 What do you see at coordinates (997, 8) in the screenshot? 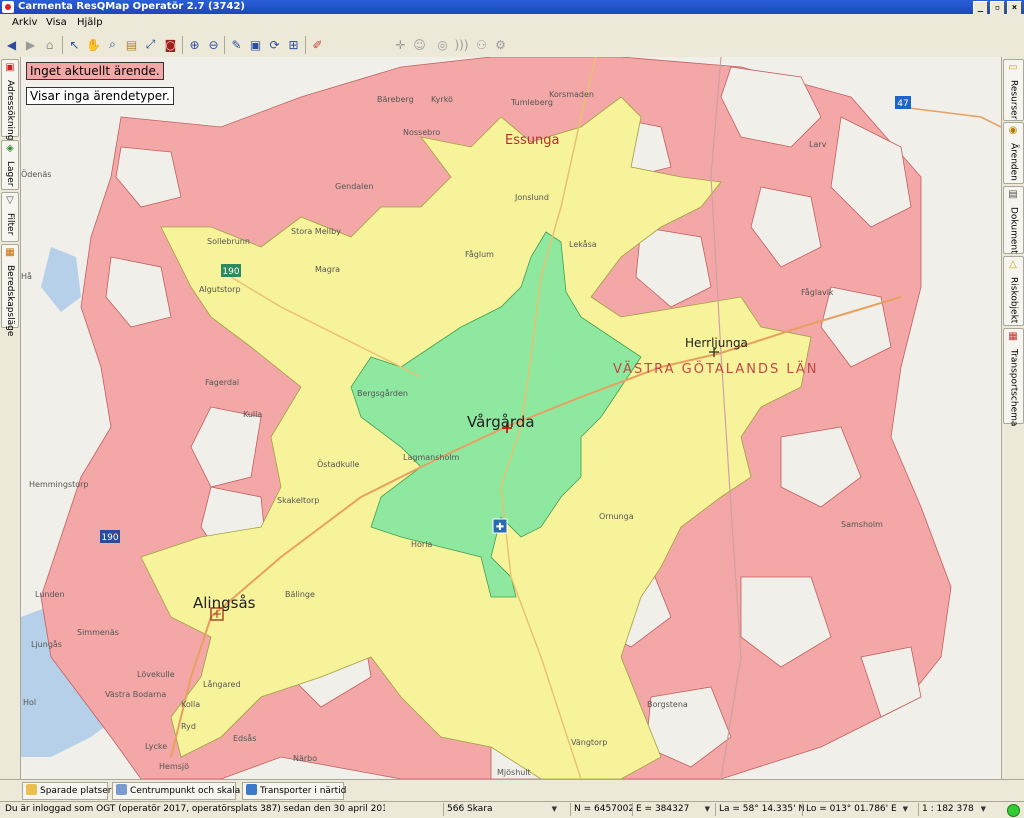
I see `restore-button: ▫` at bounding box center [997, 8].